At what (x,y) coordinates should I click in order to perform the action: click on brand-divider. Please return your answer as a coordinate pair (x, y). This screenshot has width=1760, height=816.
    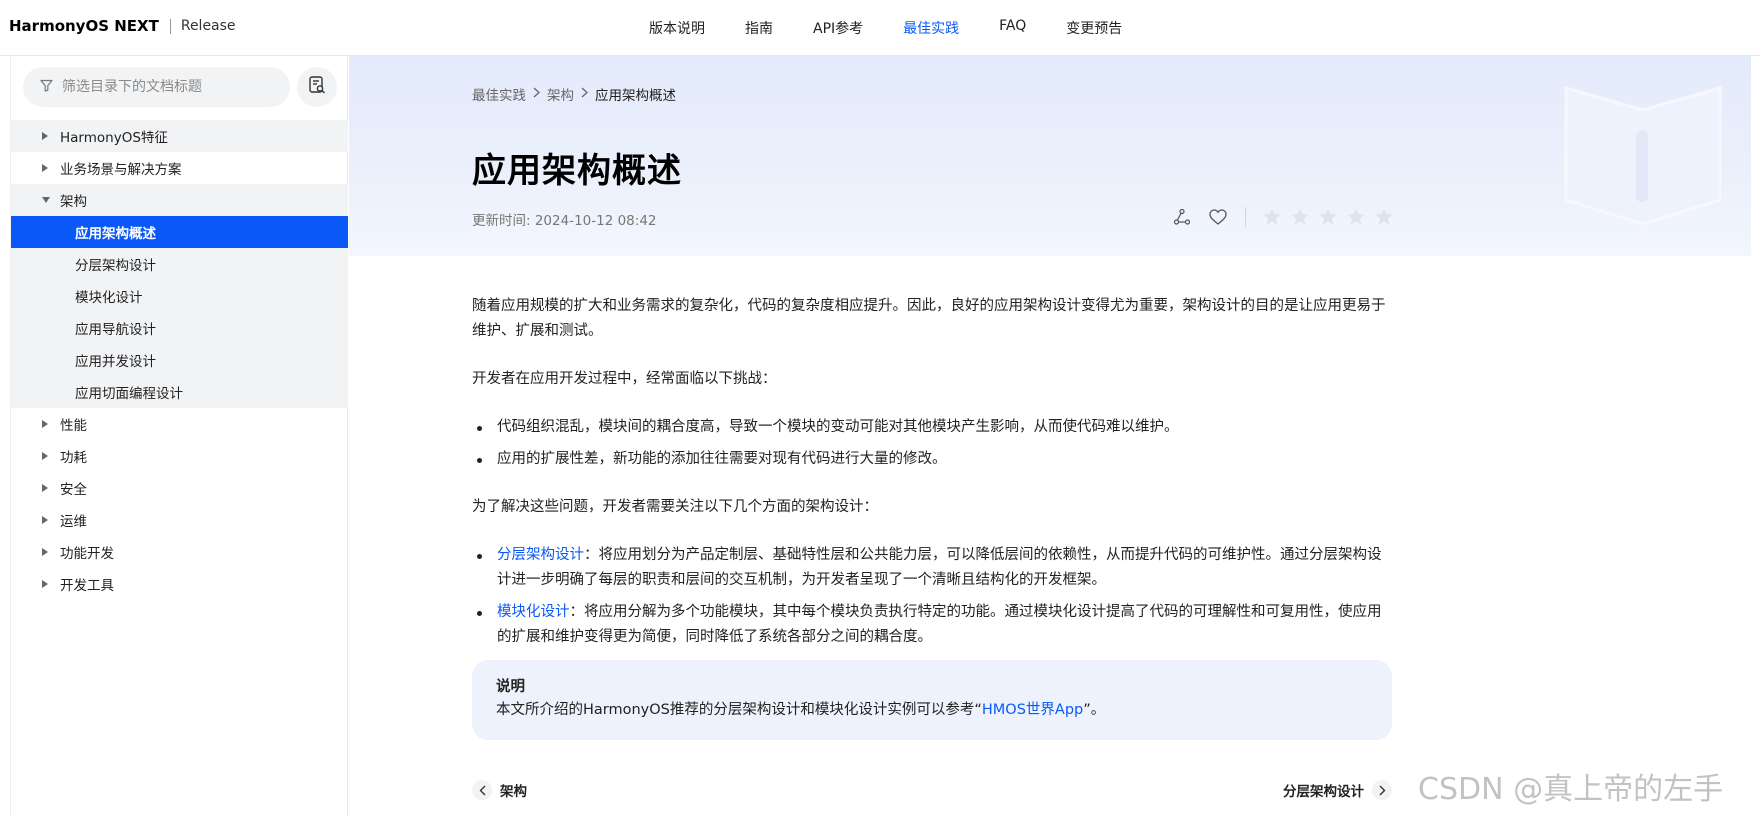
    Looking at the image, I should click on (170, 26).